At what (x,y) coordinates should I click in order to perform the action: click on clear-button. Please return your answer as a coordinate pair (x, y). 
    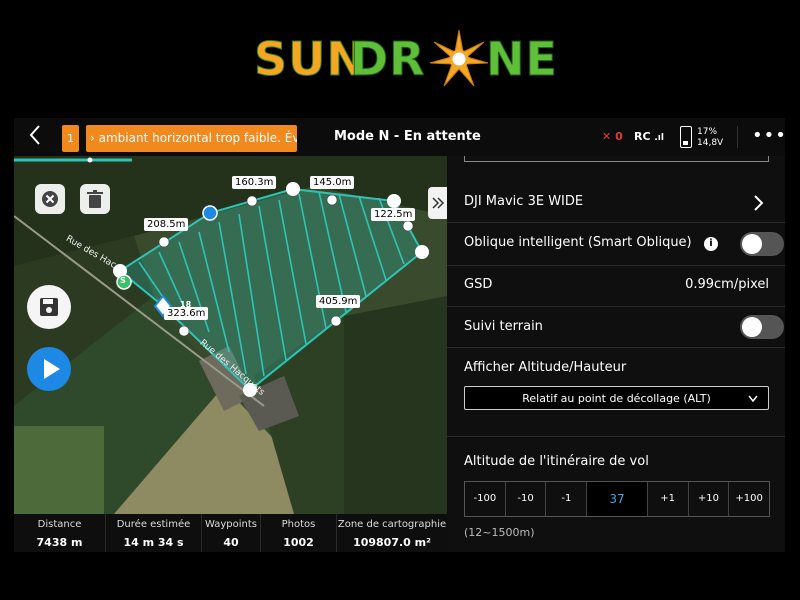
    Looking at the image, I should click on (50, 199).